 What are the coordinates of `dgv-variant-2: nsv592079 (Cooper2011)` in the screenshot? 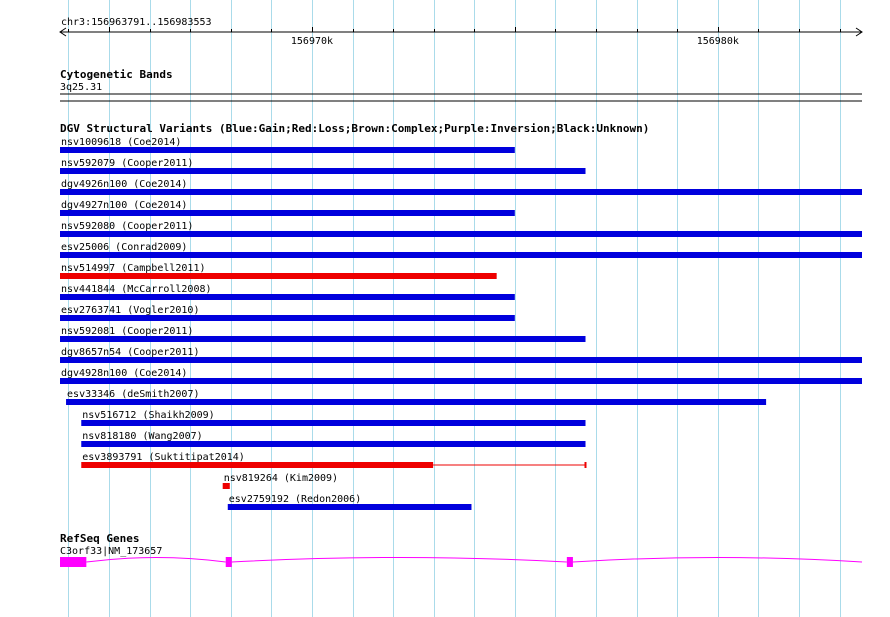 It's located at (323, 166).